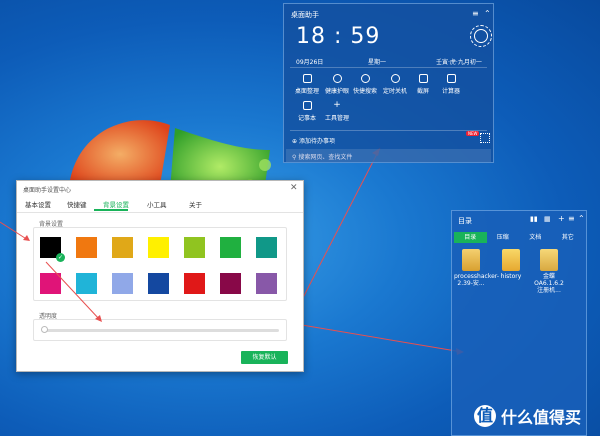  Describe the element at coordinates (534, 219) in the screenshot. I see `list-view-icon: ▮▮` at that location.